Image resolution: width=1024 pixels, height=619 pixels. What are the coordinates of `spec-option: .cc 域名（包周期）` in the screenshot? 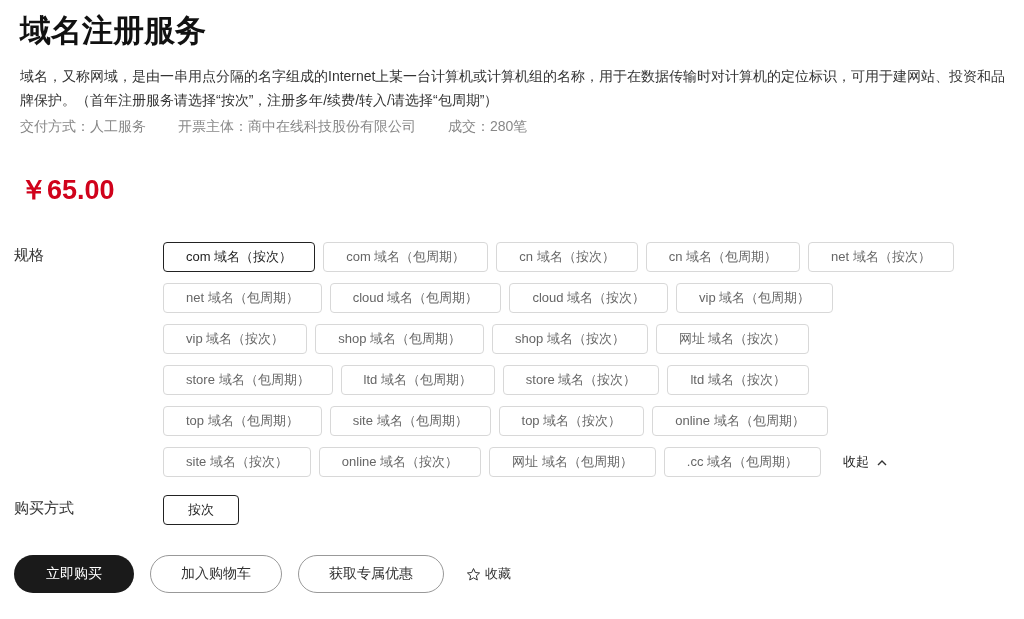 It's located at (742, 462).